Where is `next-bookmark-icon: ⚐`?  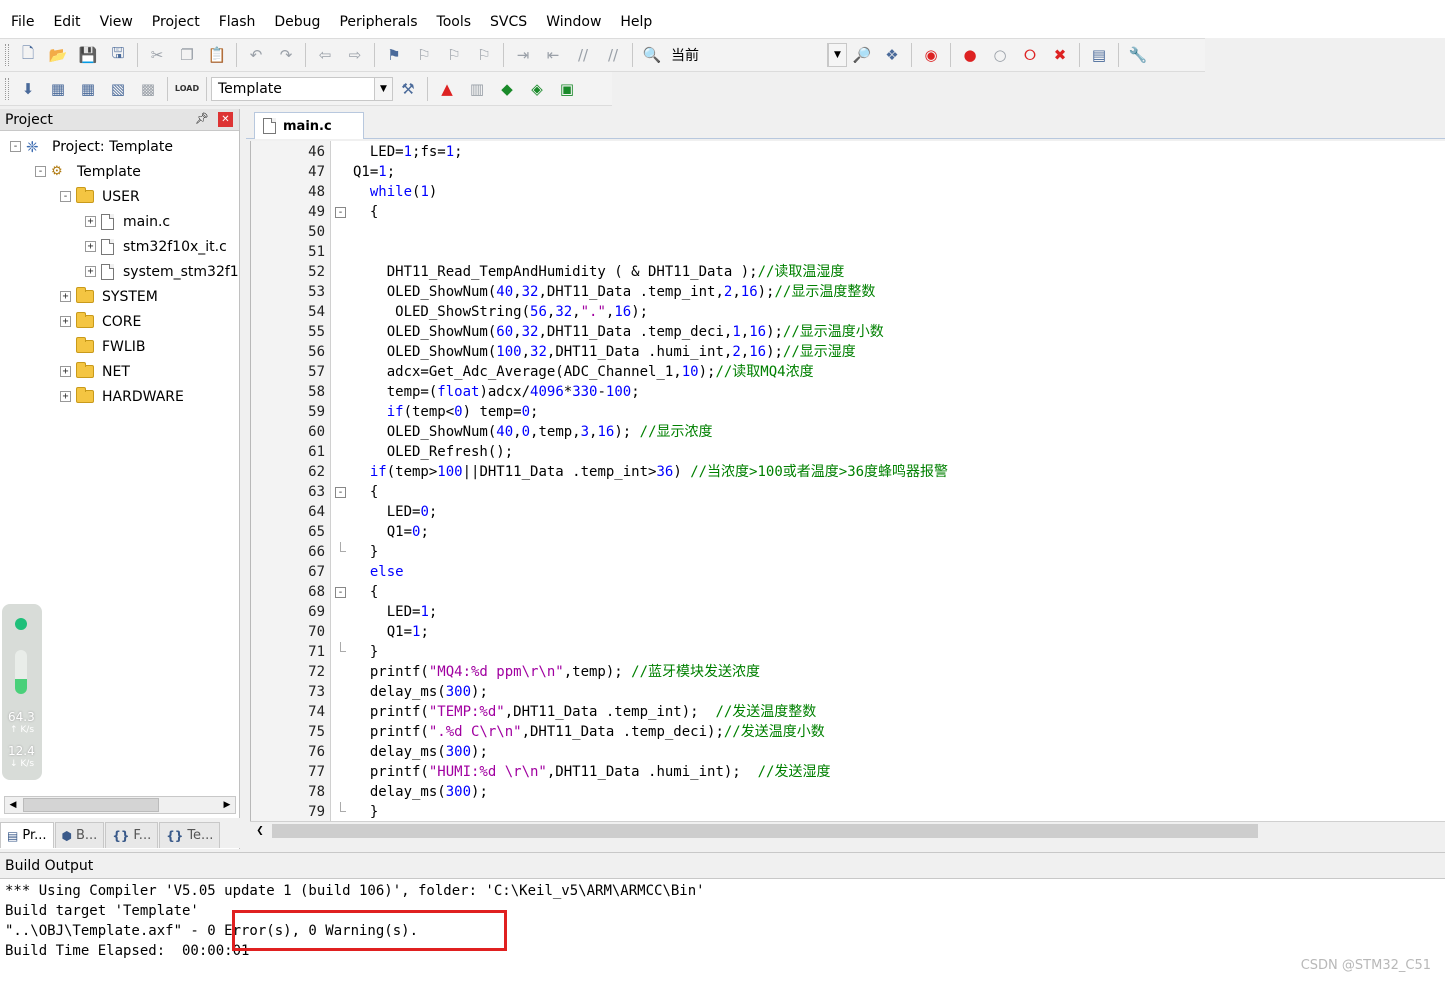 next-bookmark-icon: ⚐ is located at coordinates (454, 55).